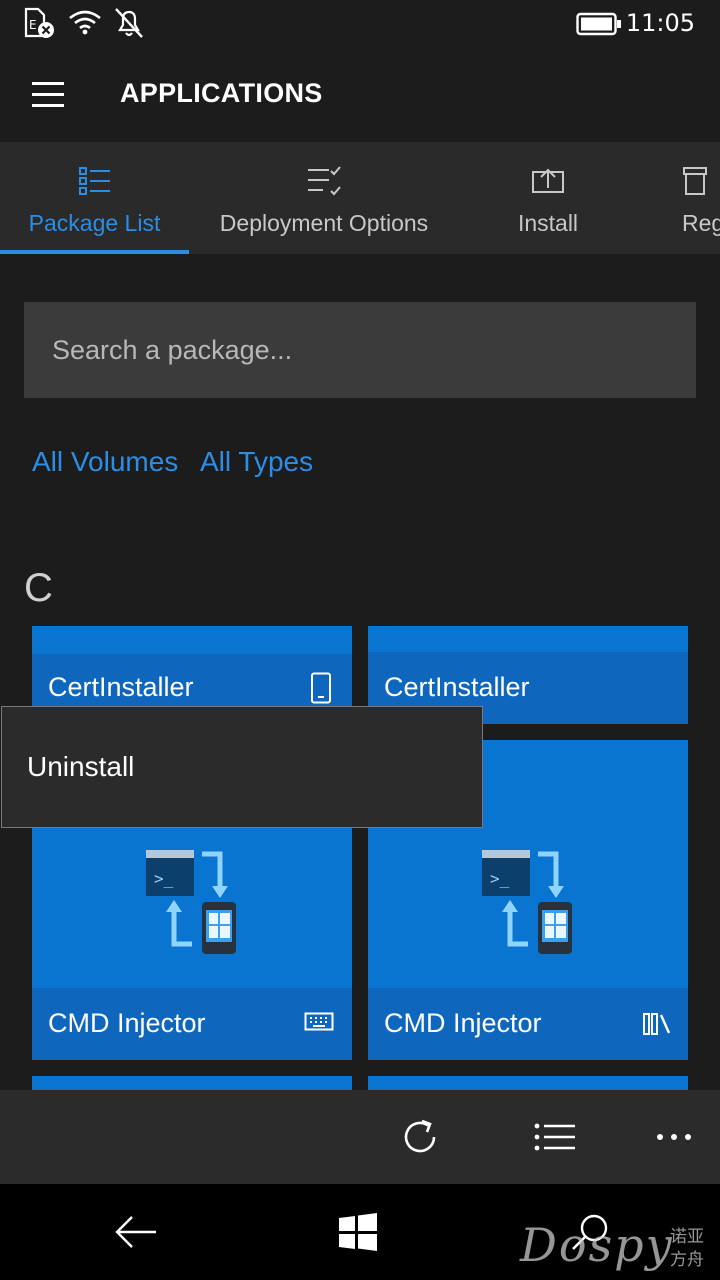 The image size is (720, 1280). What do you see at coordinates (701, 223) in the screenshot?
I see `tab-label: Reg` at bounding box center [701, 223].